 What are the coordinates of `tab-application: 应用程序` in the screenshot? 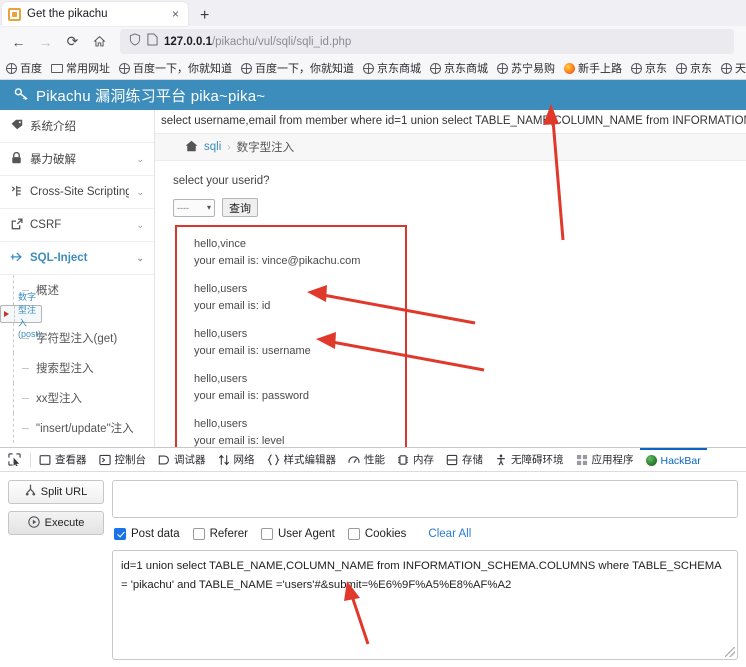 It's located at (605, 459).